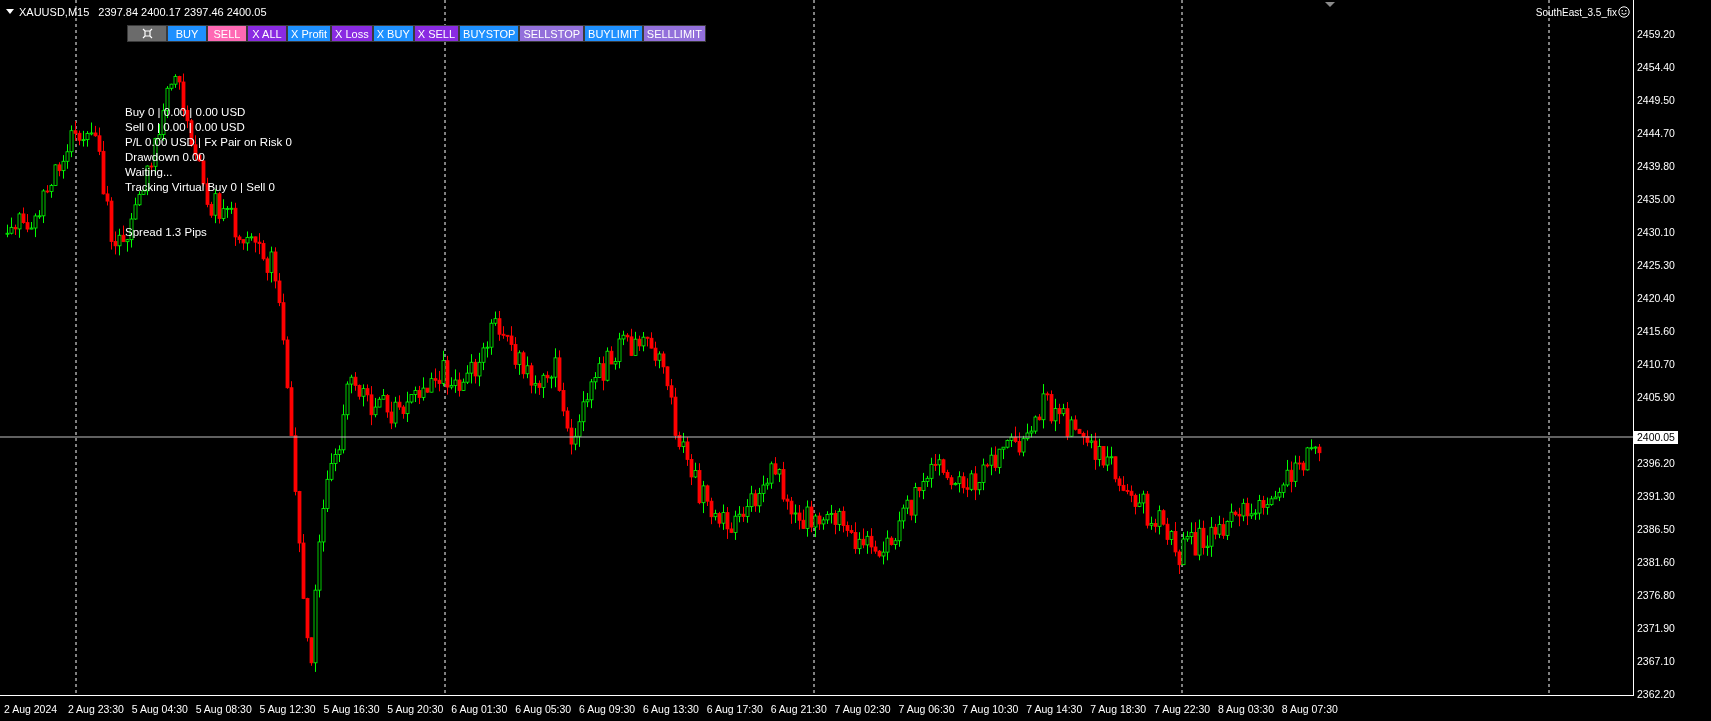 The height and width of the screenshot is (721, 1711). I want to click on time-label: 5 Aug 20:30, so click(416, 708).